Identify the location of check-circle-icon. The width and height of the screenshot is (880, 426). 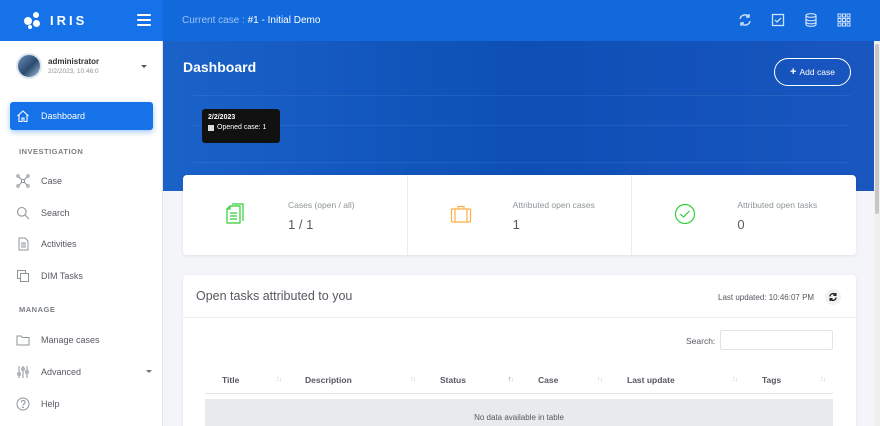
(685, 214).